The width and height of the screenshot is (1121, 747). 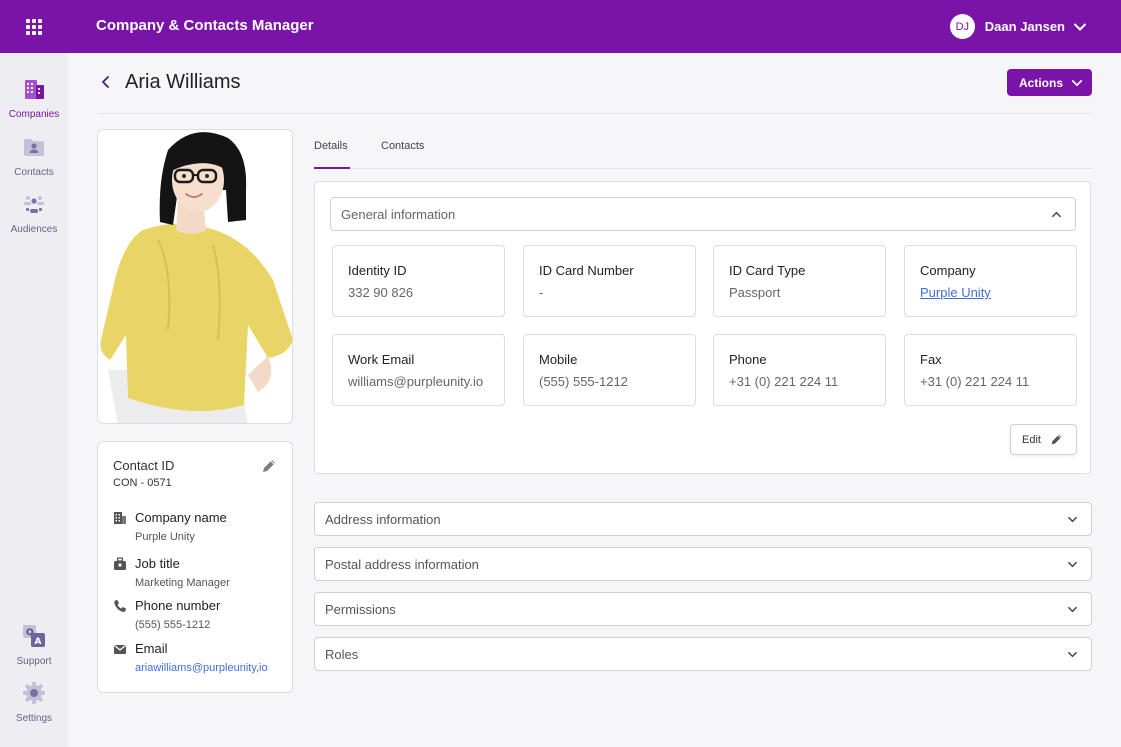 What do you see at coordinates (1041, 82) in the screenshot?
I see `actions-button-label: Actions` at bounding box center [1041, 82].